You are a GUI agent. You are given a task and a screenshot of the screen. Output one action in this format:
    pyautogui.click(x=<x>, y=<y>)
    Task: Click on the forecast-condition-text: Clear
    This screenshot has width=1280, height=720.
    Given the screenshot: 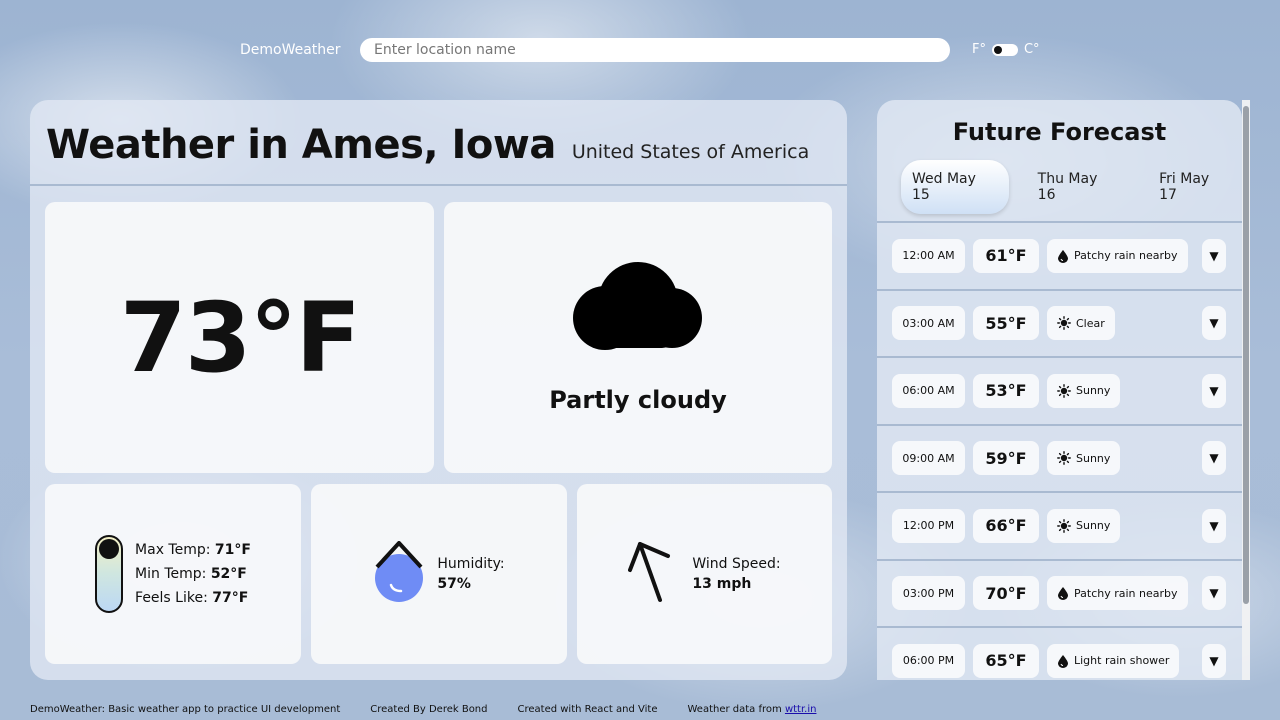 What is the action you would take?
    pyautogui.click(x=1090, y=323)
    